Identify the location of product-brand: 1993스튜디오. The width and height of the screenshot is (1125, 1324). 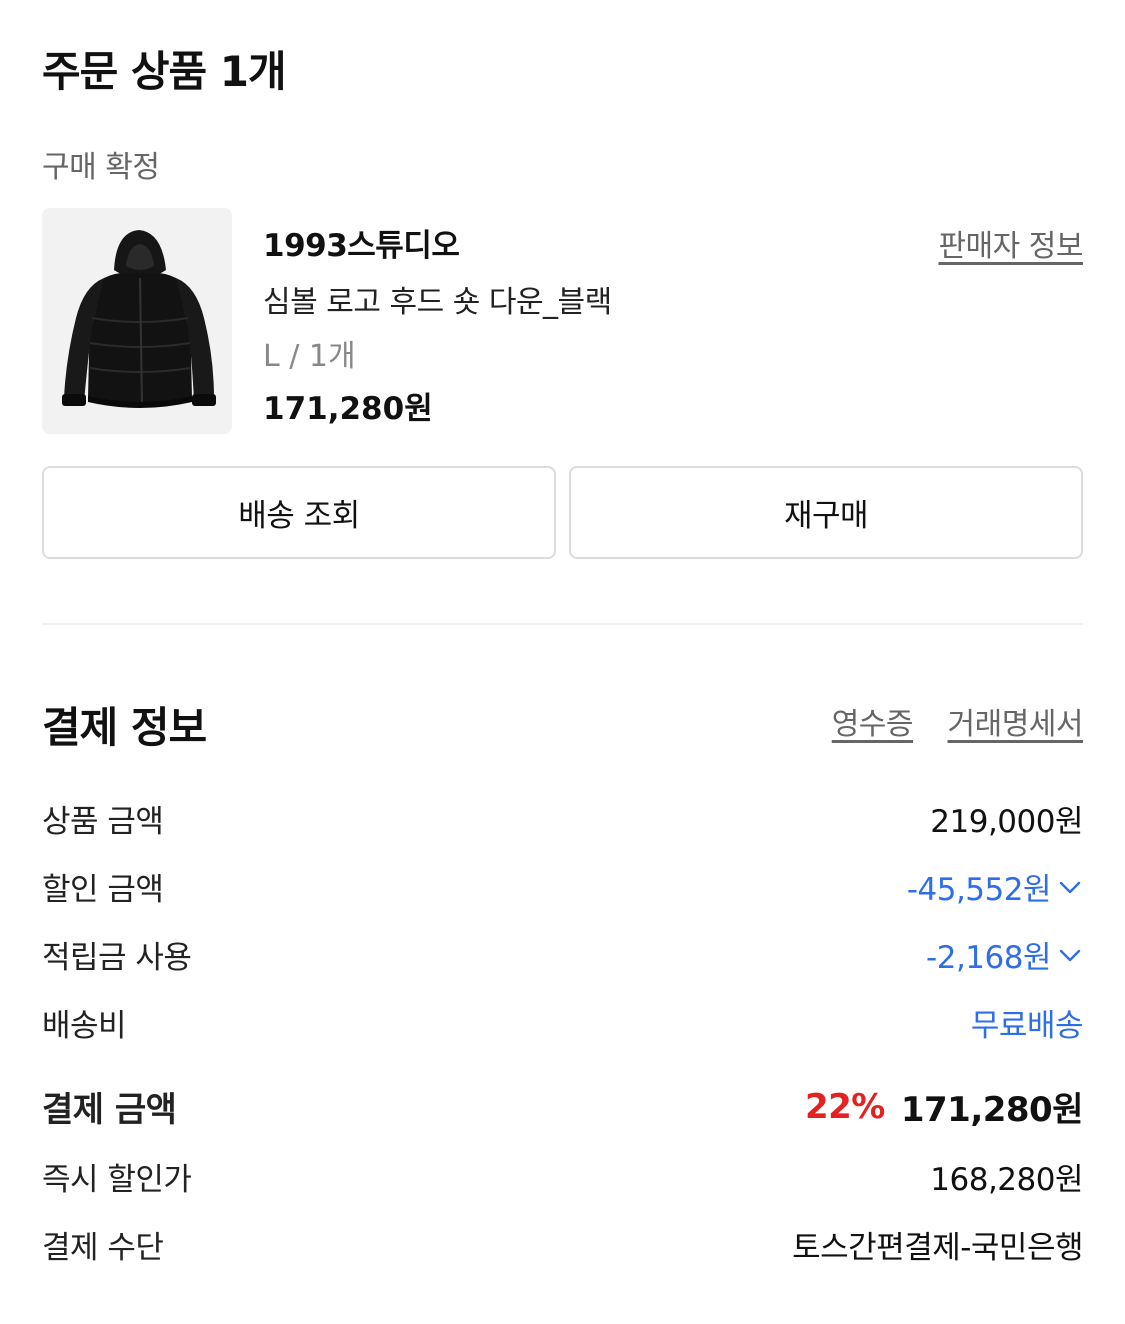
(361, 242).